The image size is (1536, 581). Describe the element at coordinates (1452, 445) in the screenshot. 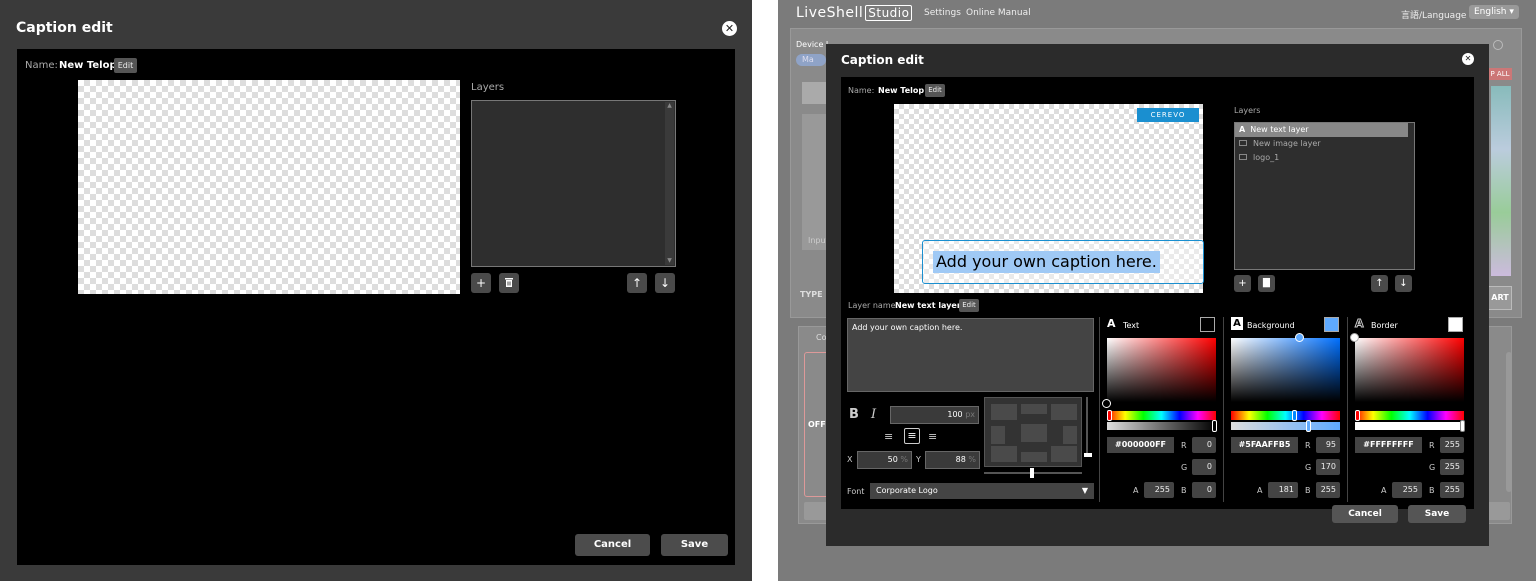

I see `border-r-input: 255` at that location.